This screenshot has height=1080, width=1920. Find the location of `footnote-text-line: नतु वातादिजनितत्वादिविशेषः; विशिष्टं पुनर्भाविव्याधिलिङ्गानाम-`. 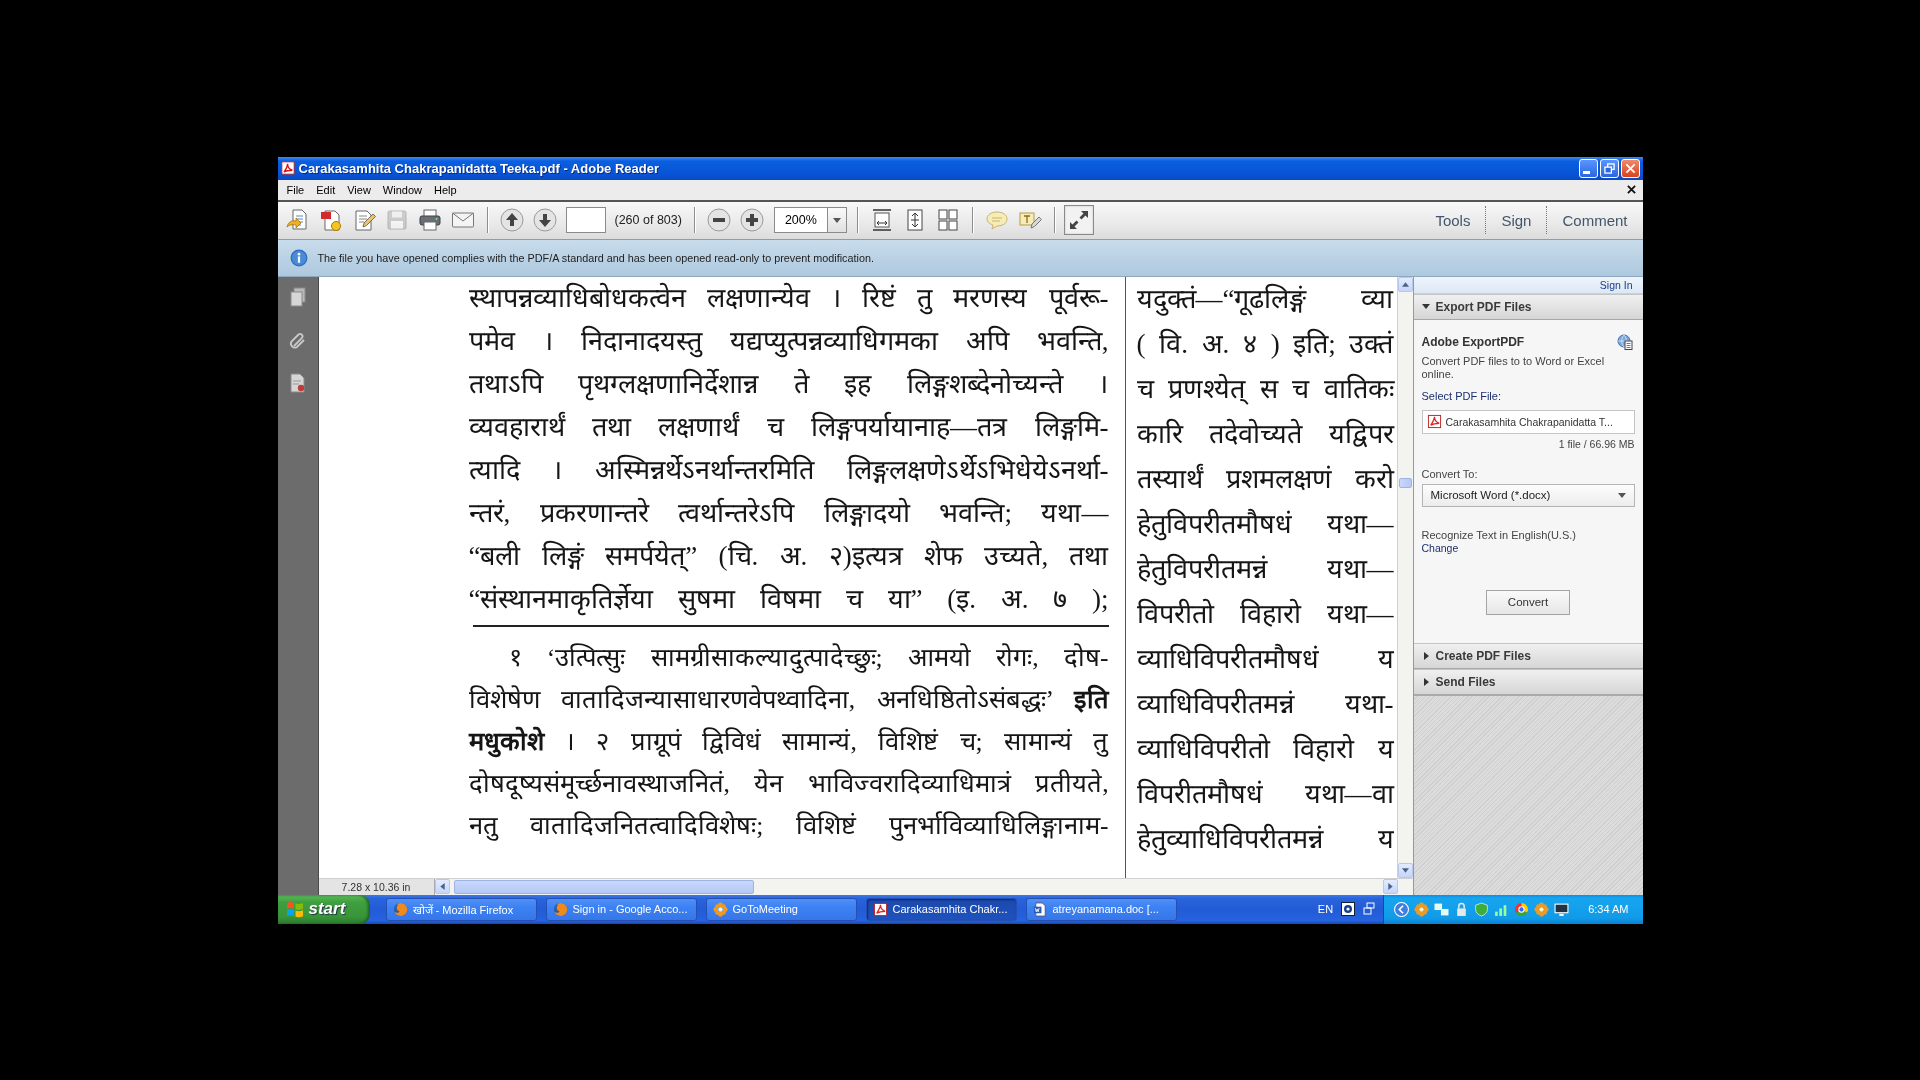

footnote-text-line: नतु वातादिजनितत्वादिविशेषः; विशिष्टं पुनर्भाविव्याधिलिङ्गानाम- is located at coordinates (788, 826).